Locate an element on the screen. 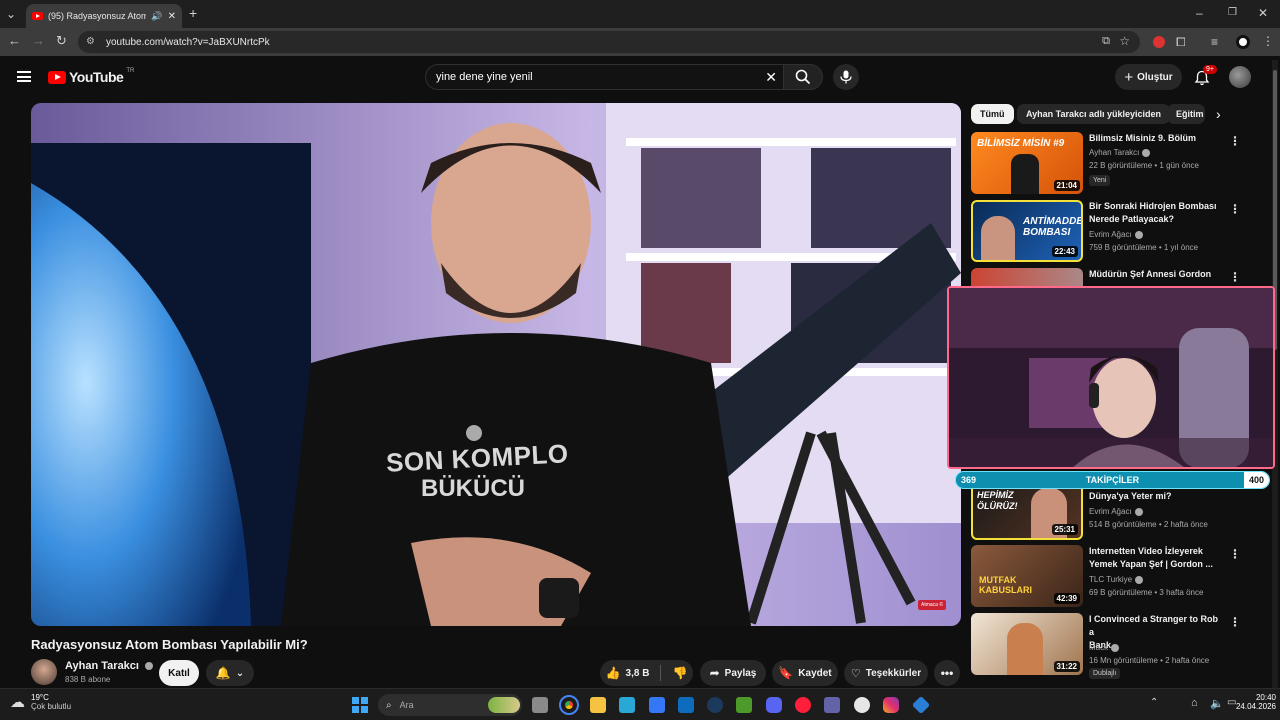 The height and width of the screenshot is (720, 1280). instagram-icon is located at coordinates (891, 705).